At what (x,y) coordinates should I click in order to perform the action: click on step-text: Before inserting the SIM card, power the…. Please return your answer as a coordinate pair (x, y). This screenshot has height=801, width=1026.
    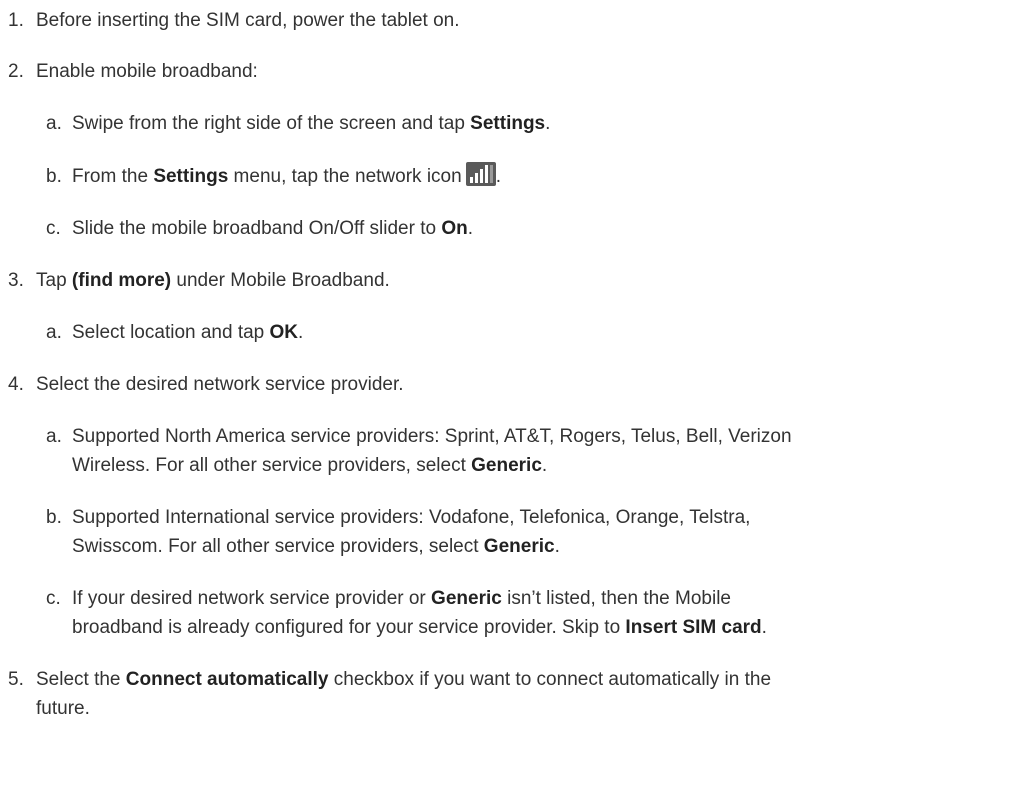
    Looking at the image, I should click on (248, 20).